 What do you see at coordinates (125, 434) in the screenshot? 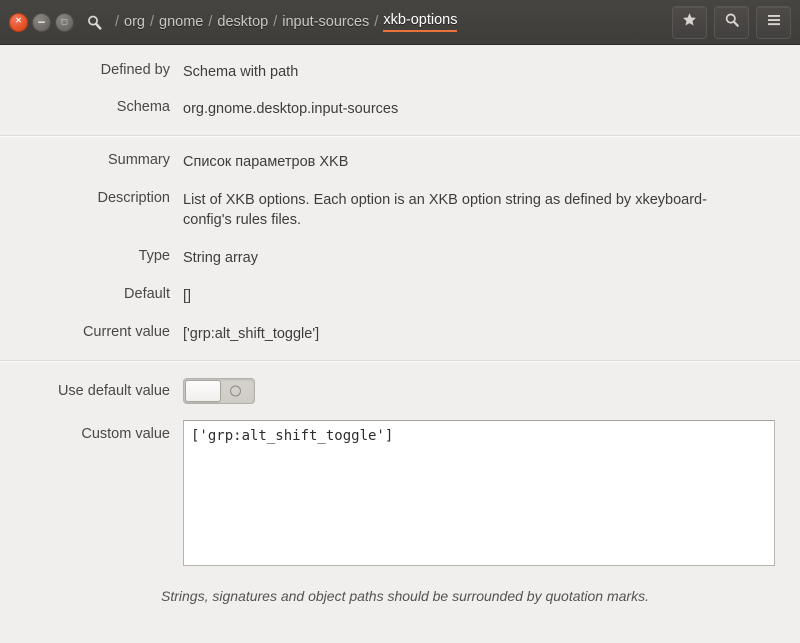
I see `custom-value-label: Custom value` at bounding box center [125, 434].